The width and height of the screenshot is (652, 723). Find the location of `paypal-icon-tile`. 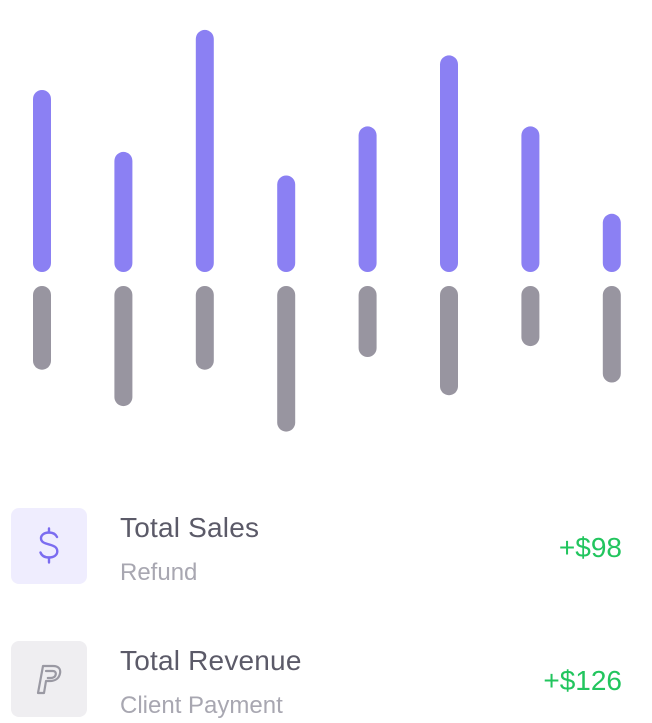

paypal-icon-tile is located at coordinates (49, 679).